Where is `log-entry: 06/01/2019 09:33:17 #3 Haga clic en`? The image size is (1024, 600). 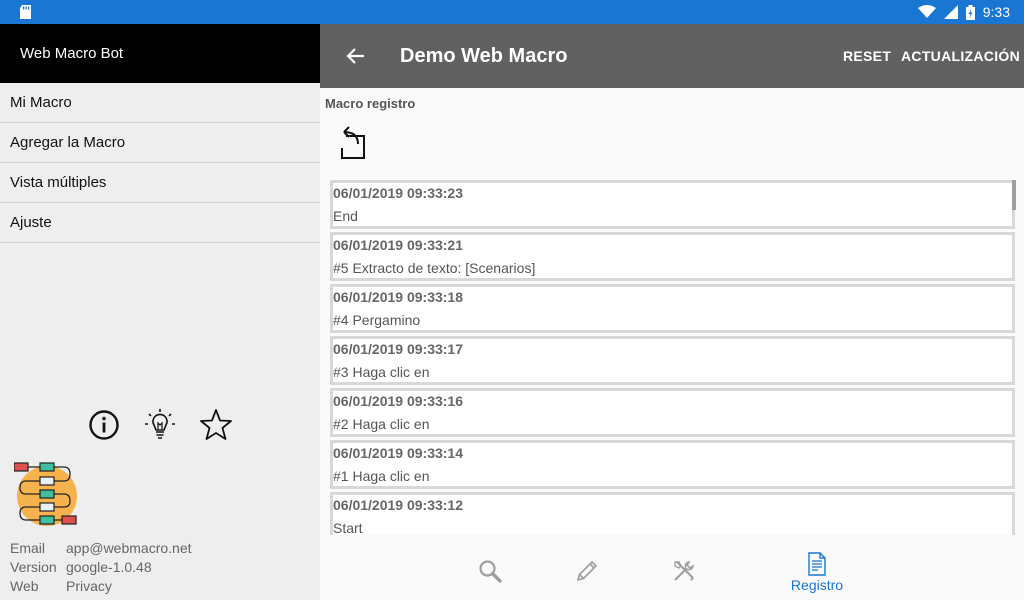
log-entry: 06/01/2019 09:33:17 #3 Haga clic en is located at coordinates (672, 360).